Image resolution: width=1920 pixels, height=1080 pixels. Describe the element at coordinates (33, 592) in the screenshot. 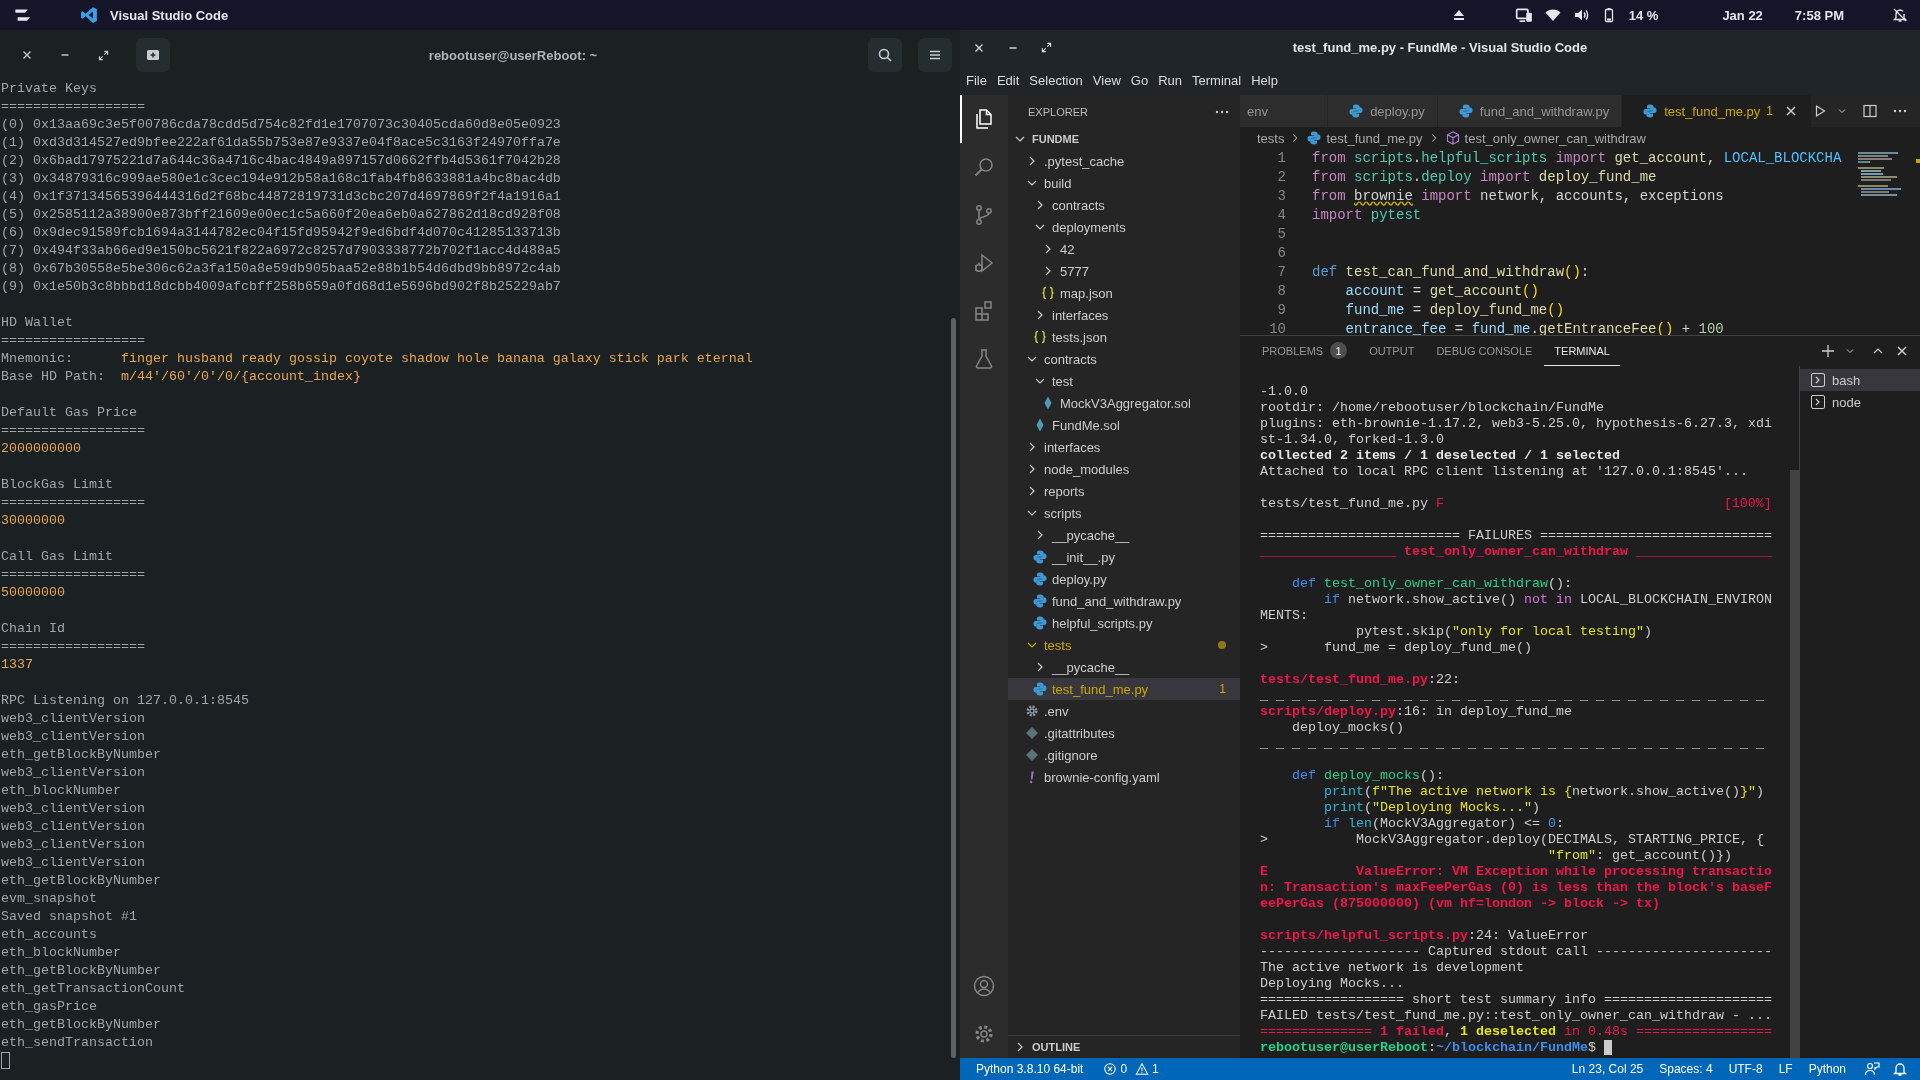

I see `terminal-line: 50000000` at that location.